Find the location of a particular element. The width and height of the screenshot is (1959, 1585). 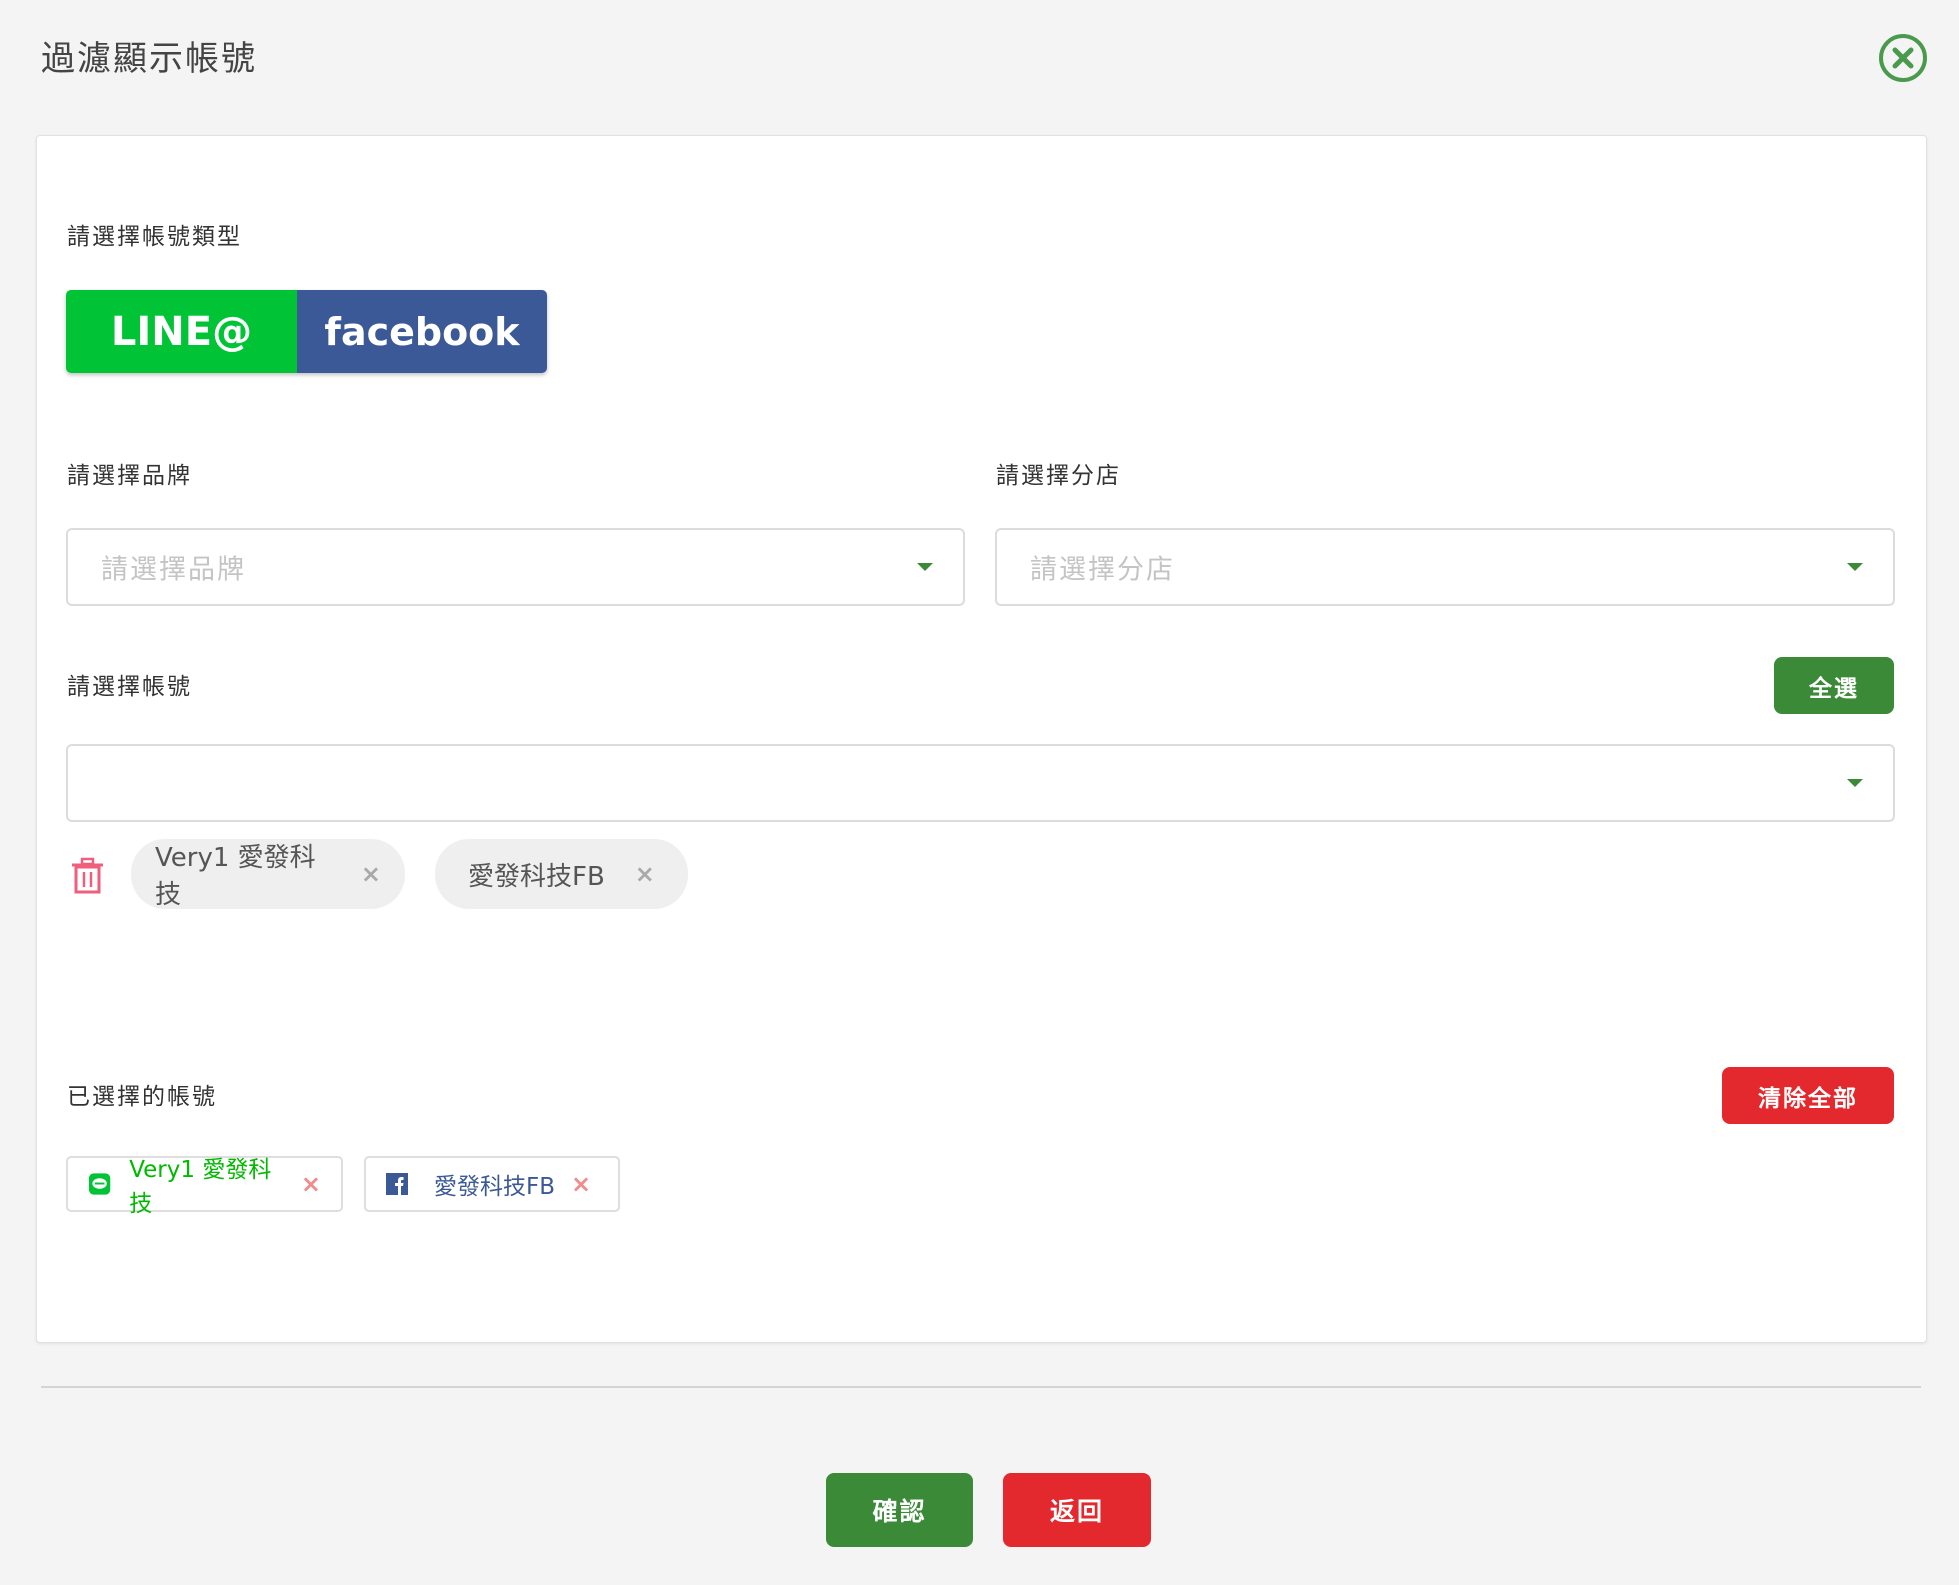

trash-icon is located at coordinates (87, 875).